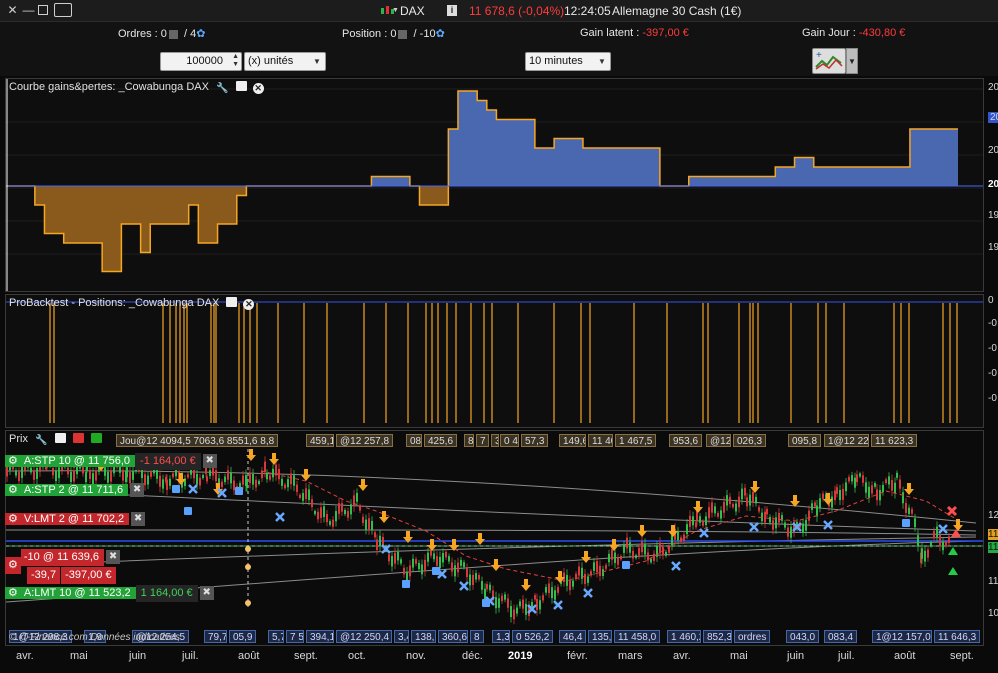 This screenshot has height=673, width=998. Describe the element at coordinates (957, 636) in the screenshot. I see `price-label-bottom: 11 646,3` at that location.